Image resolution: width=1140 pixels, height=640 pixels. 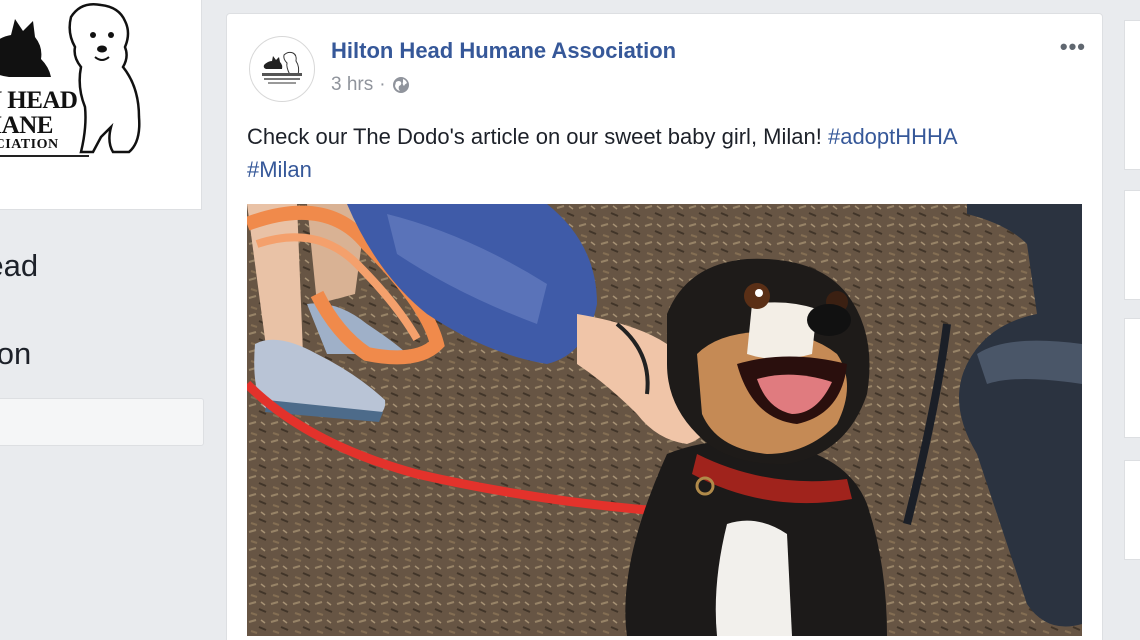 I want to click on post-author-name: Hilton Head Humane Association, so click(x=503, y=51).